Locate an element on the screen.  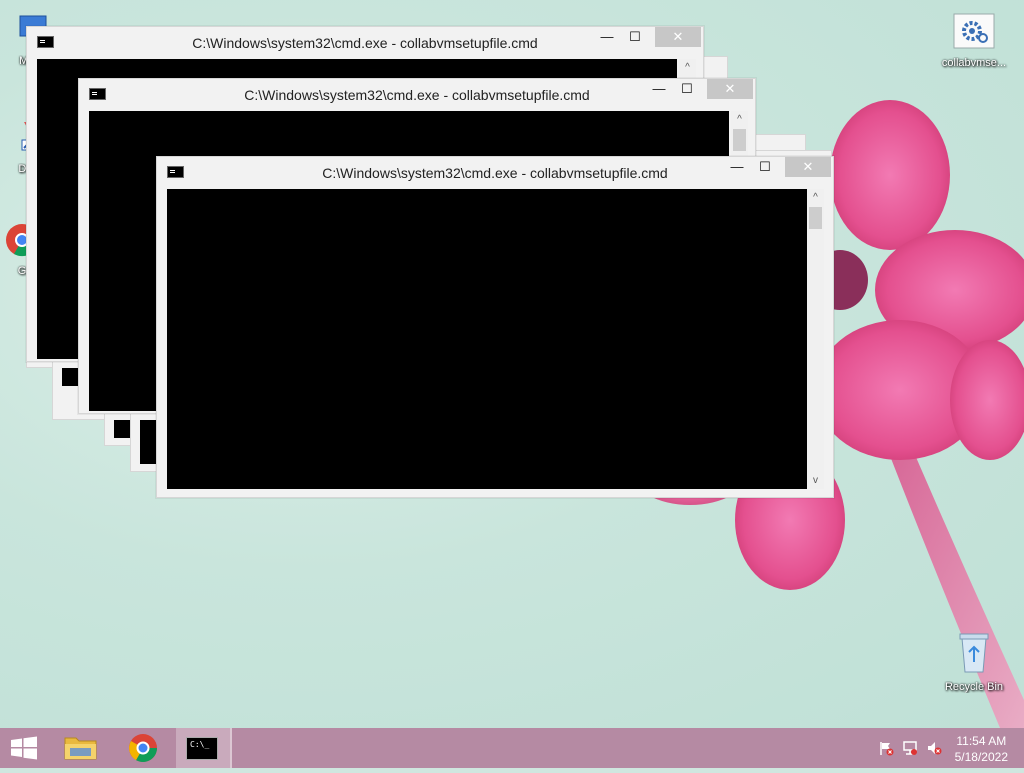
taskbar: C:\_ 11:54 AM 5/18/2022 is located at coordinates (512, 748).